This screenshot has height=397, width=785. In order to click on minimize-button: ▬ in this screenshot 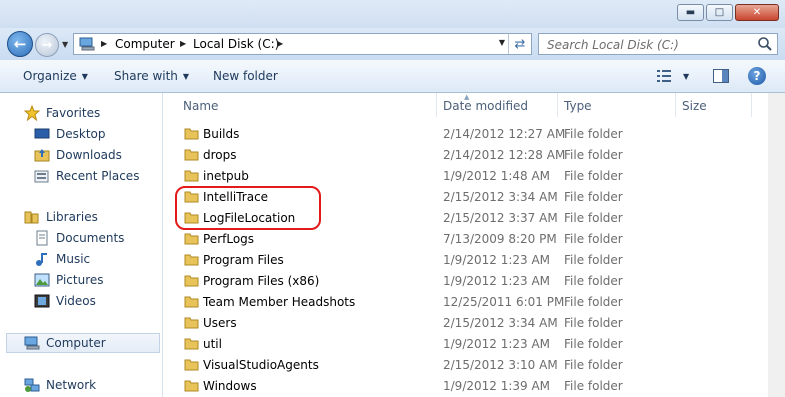, I will do `click(690, 12)`.